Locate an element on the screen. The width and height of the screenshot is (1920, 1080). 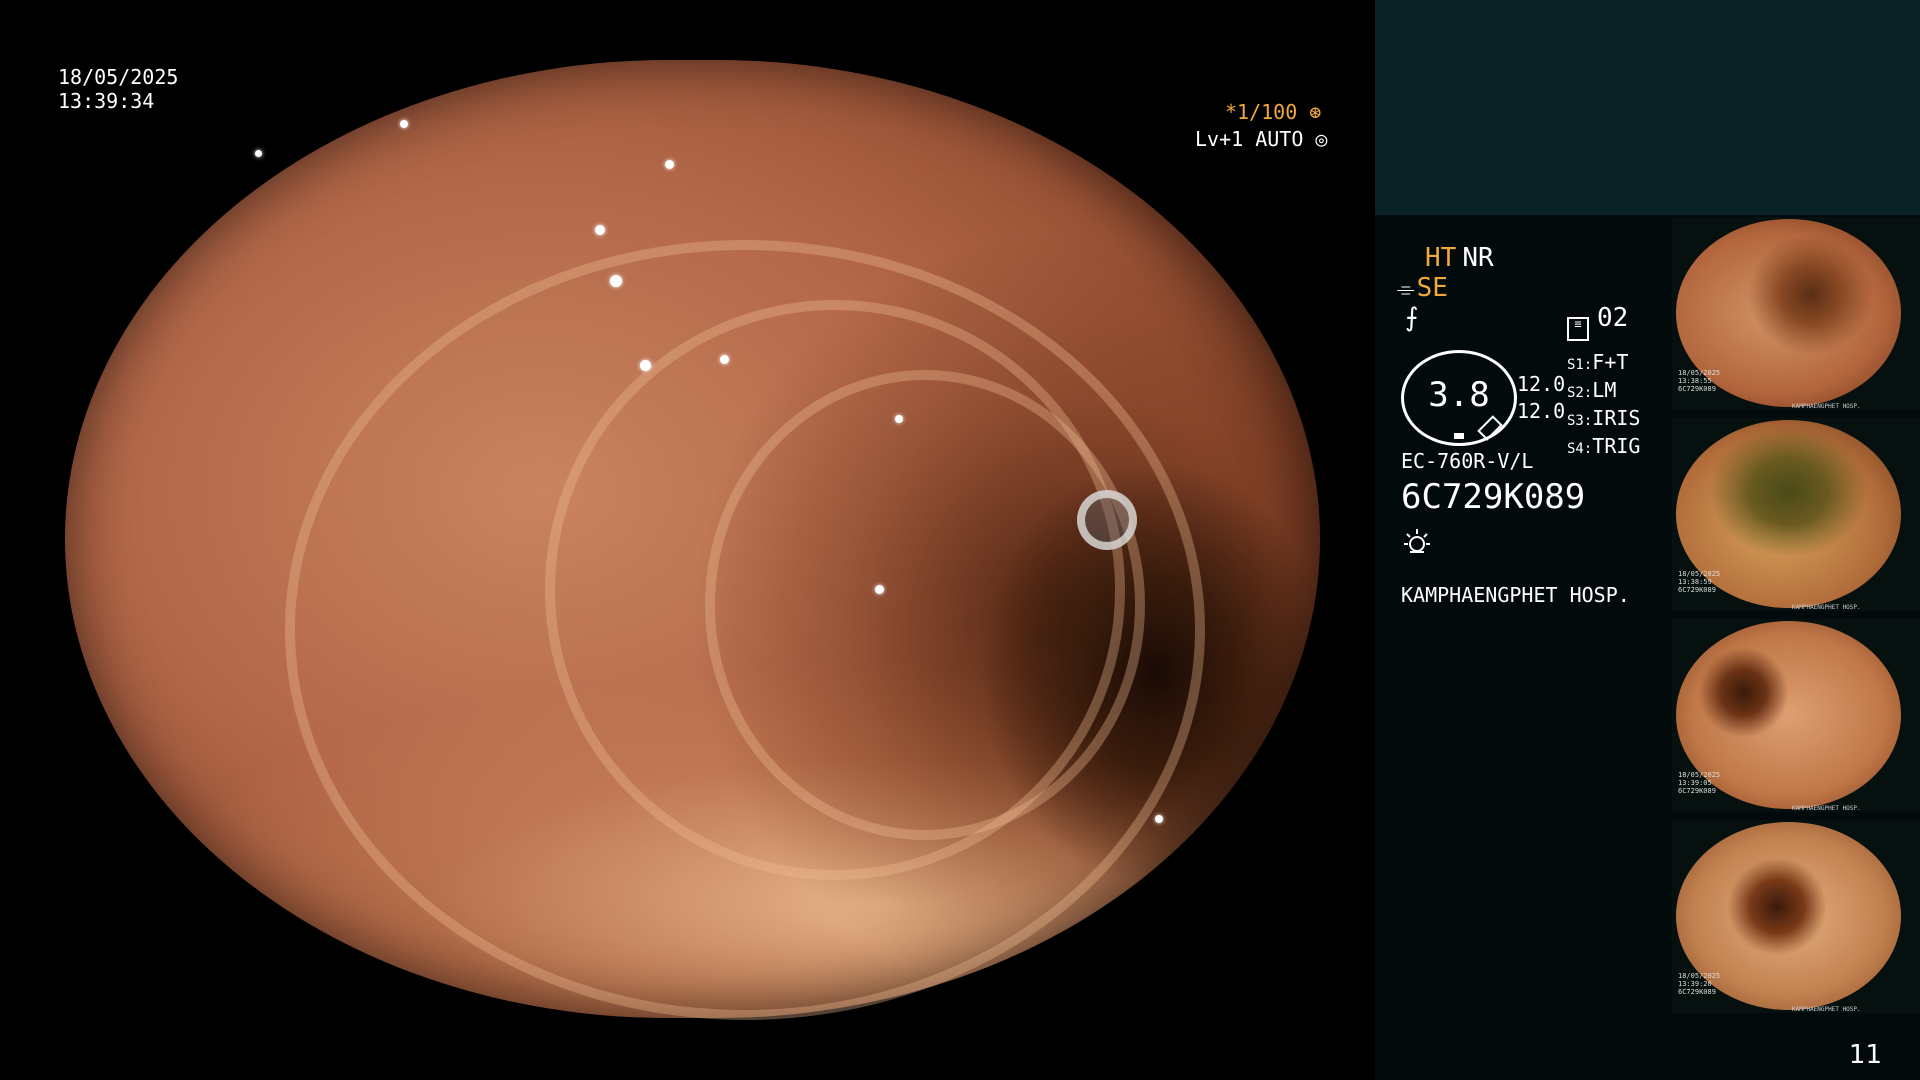
se-line: ⌯SE is located at coordinates (1422, 288).